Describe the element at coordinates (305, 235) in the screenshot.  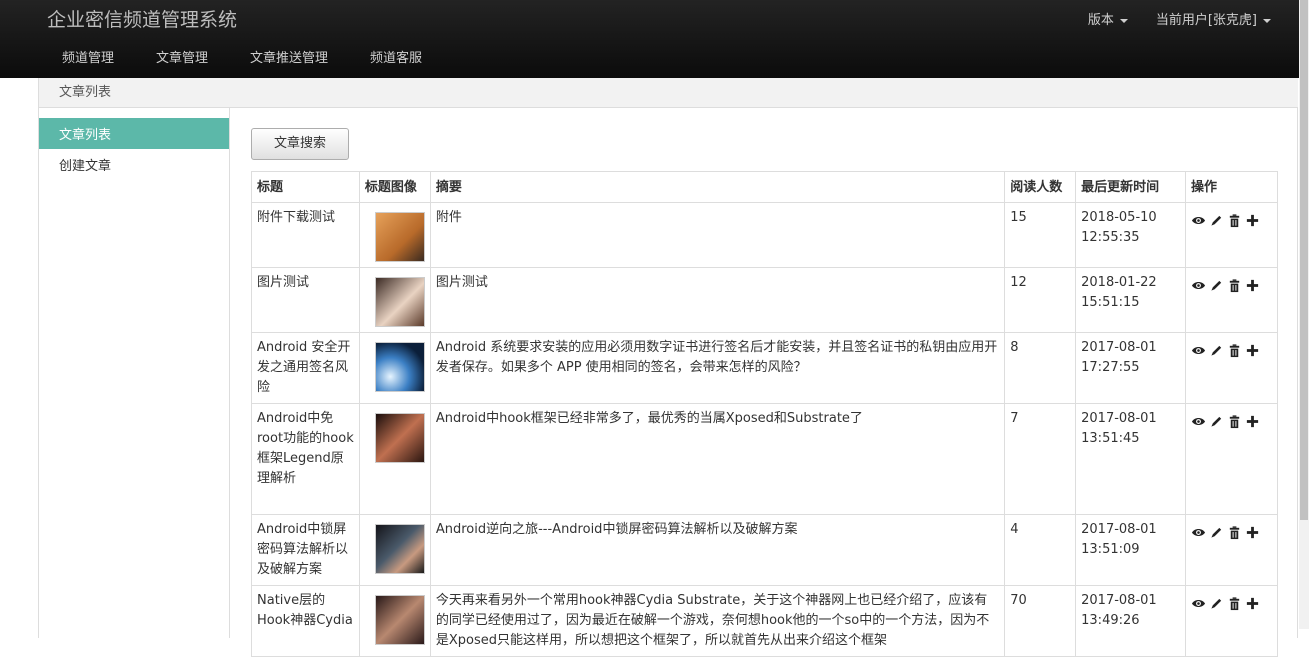
I see `cell-title: 附件下载测试` at that location.